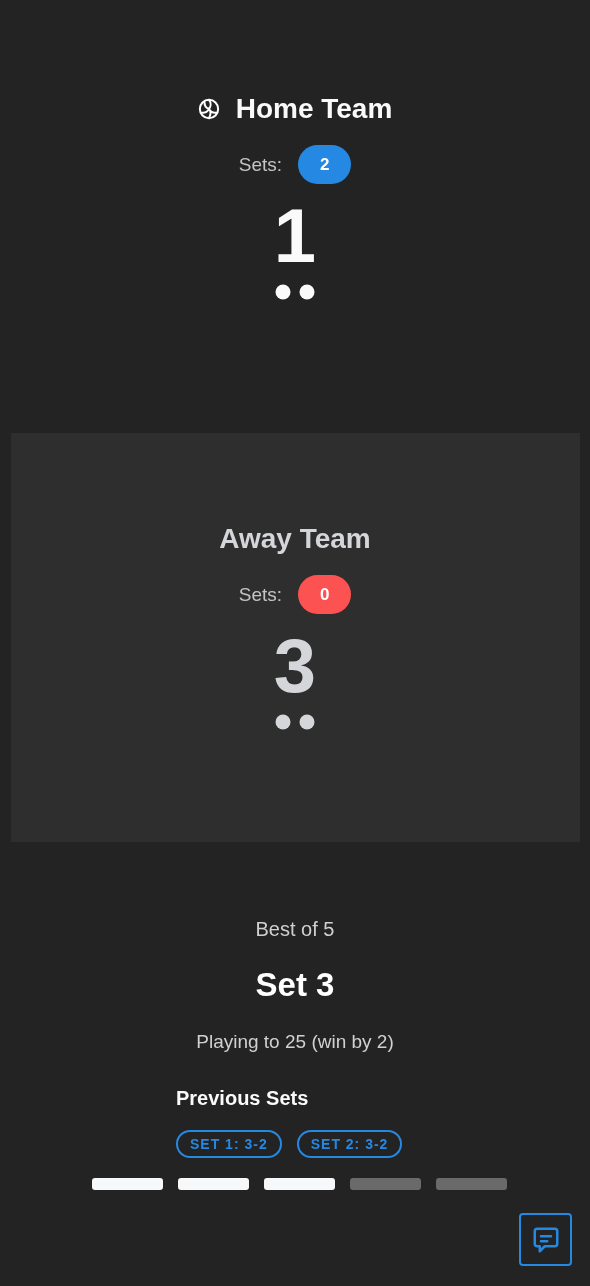 This screenshot has height=1286, width=590. I want to click on set-result-chip: SET 2: 3-2, so click(349, 1144).